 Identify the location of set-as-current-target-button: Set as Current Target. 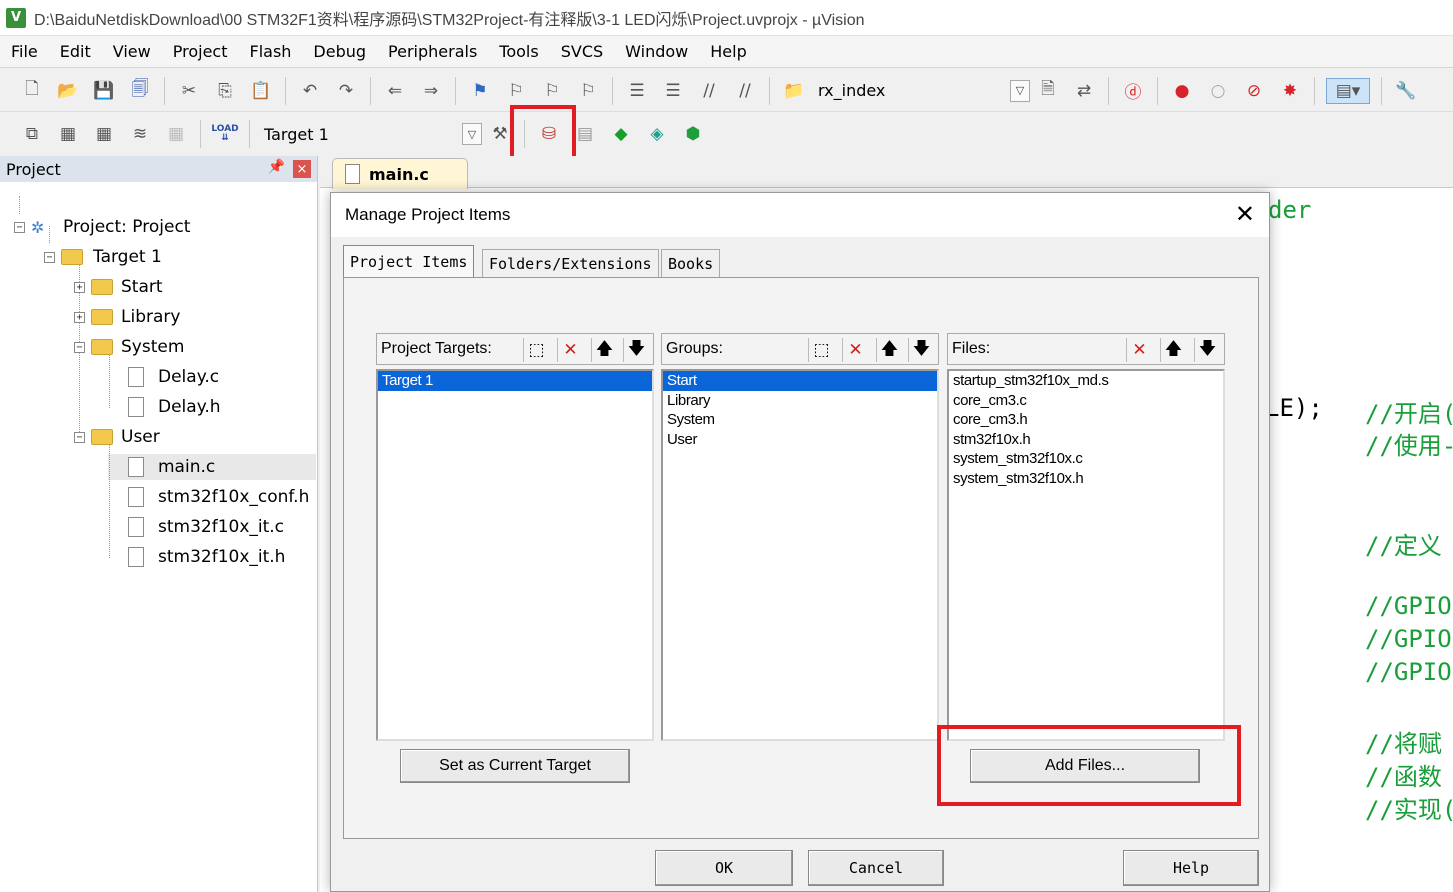
(515, 766).